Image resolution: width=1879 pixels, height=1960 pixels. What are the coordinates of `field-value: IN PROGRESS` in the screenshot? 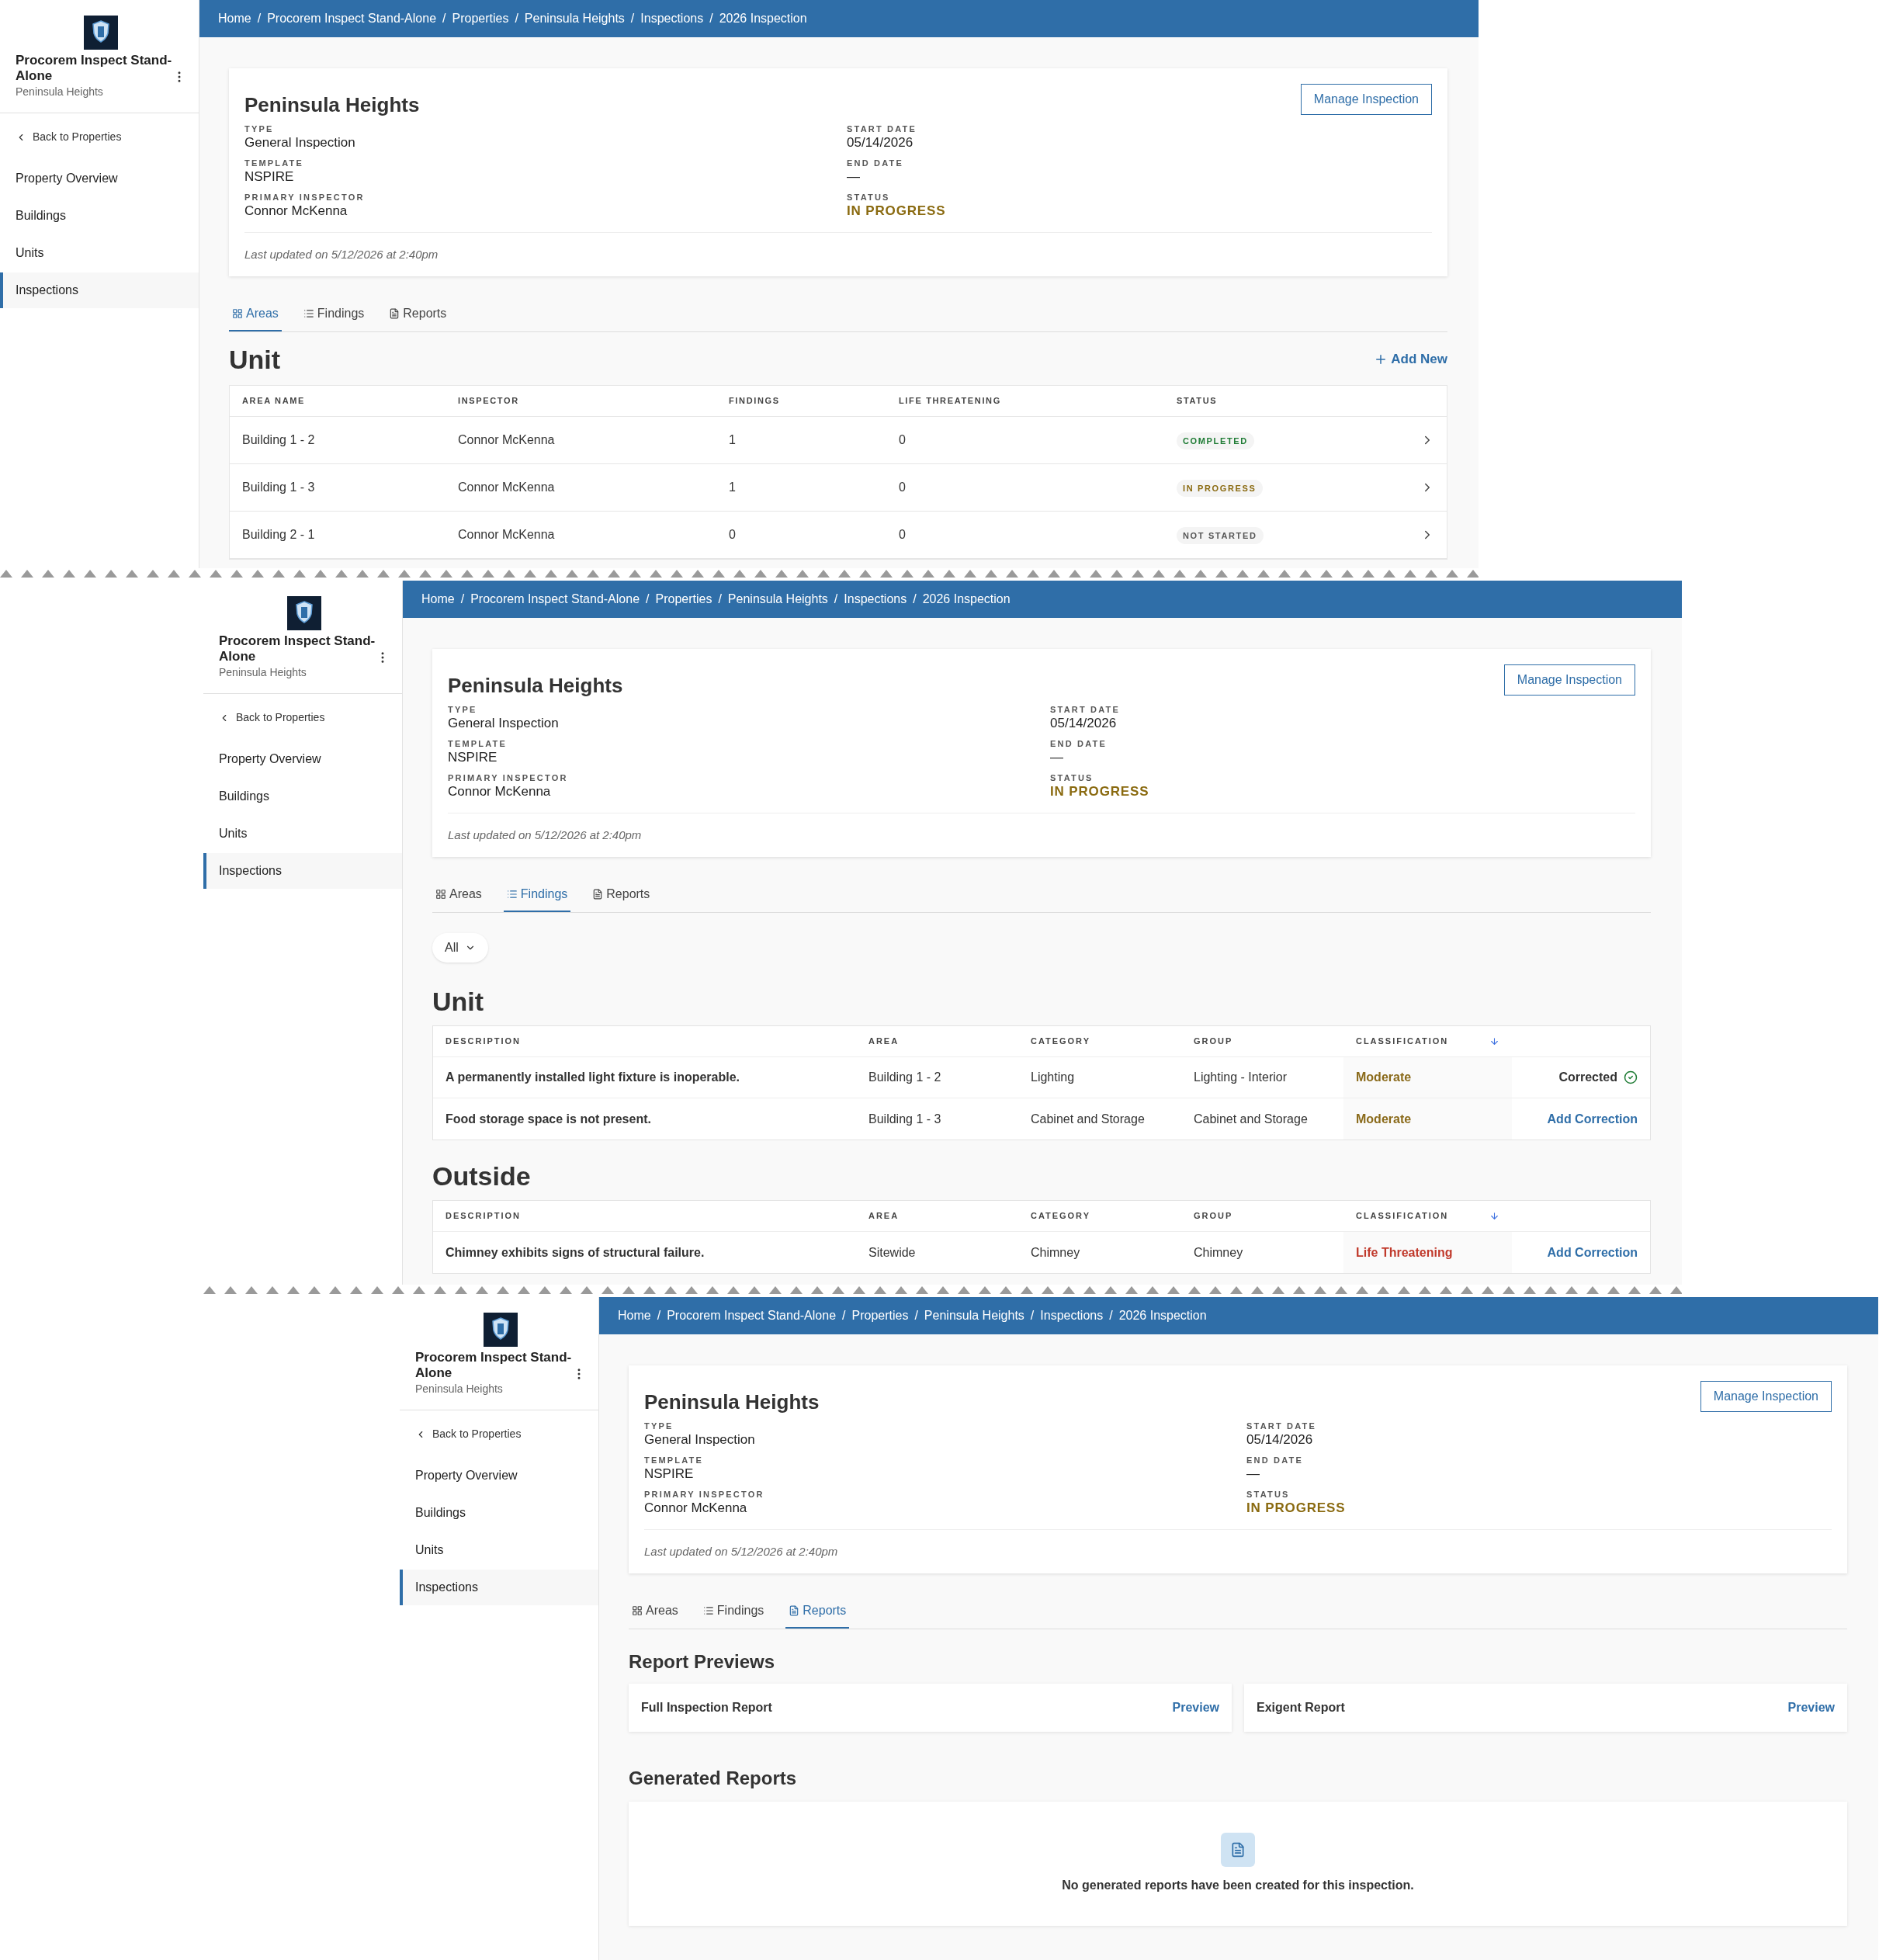 It's located at (1100, 791).